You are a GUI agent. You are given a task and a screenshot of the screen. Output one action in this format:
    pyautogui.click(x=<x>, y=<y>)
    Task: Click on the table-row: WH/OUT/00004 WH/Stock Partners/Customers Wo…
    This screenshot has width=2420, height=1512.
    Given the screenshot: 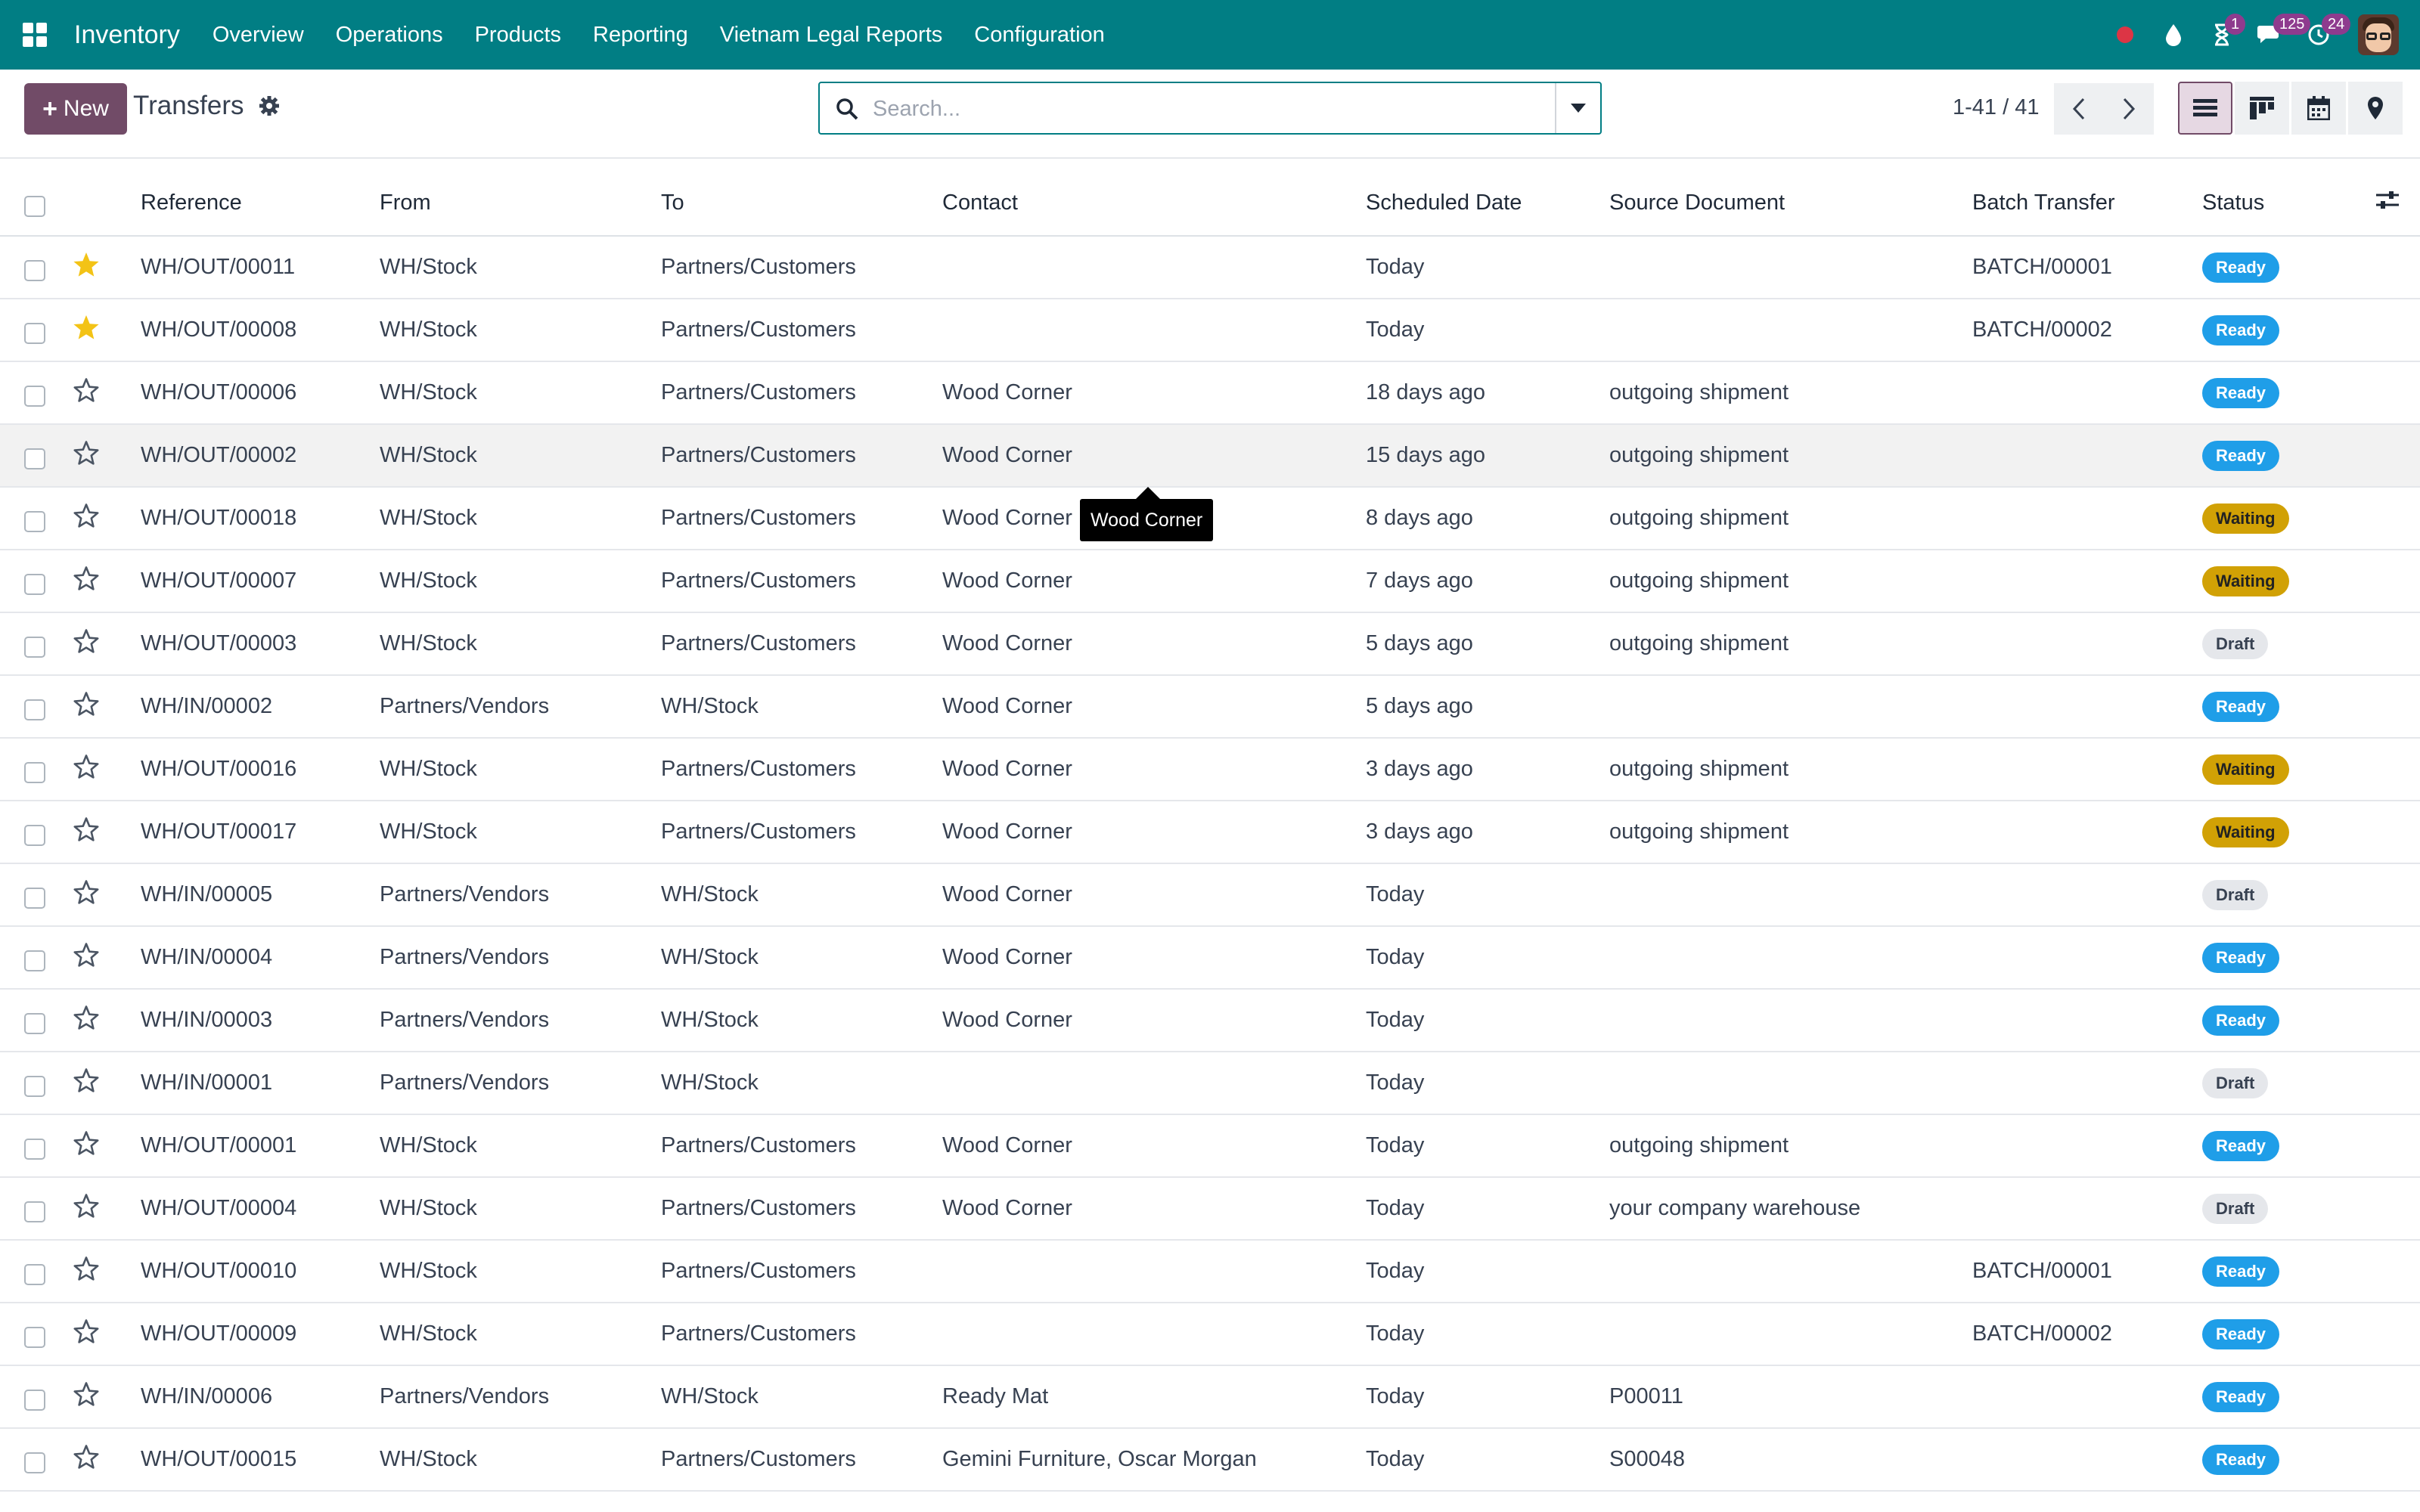 What is the action you would take?
    pyautogui.click(x=1210, y=1209)
    